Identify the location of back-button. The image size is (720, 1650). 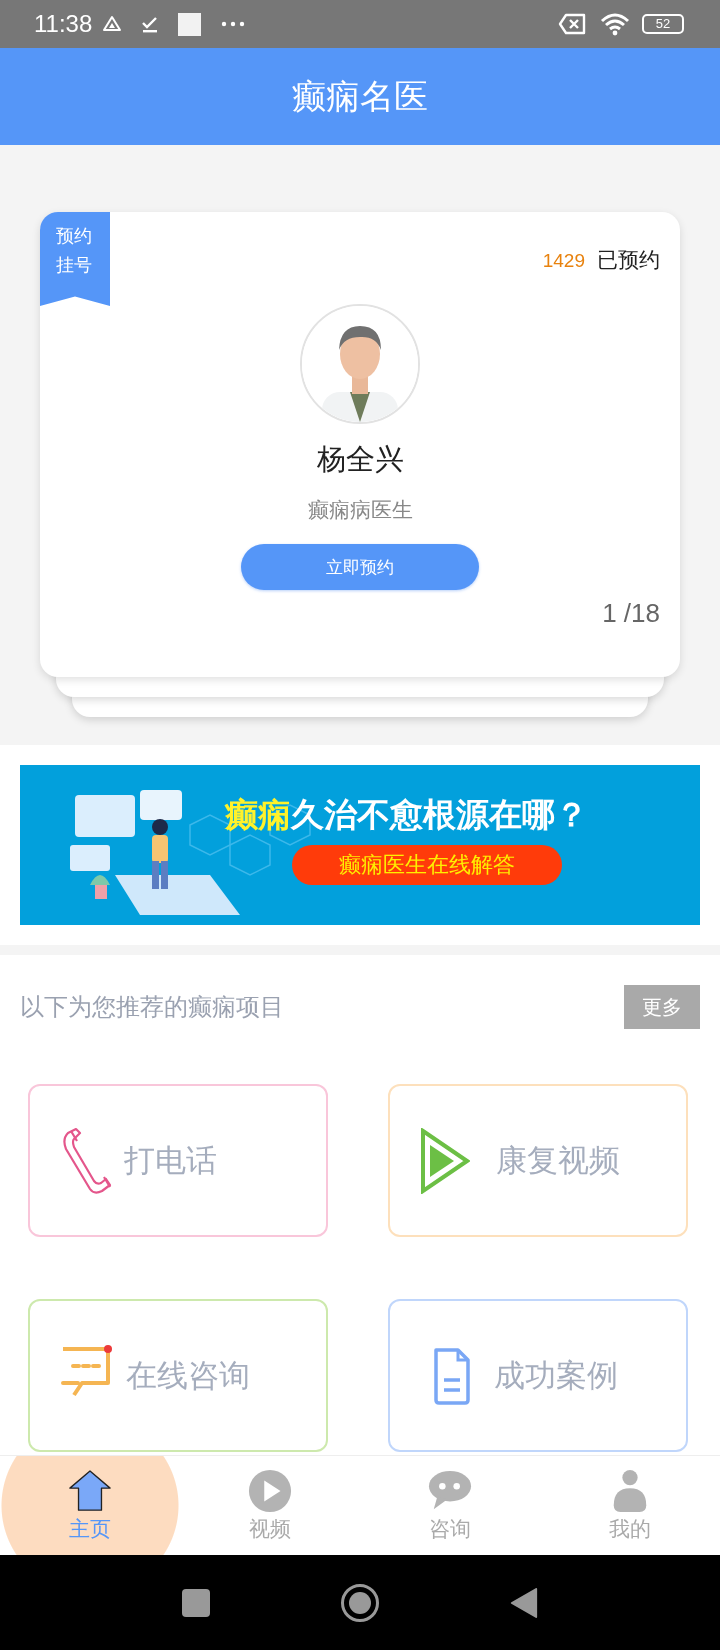
(524, 1602).